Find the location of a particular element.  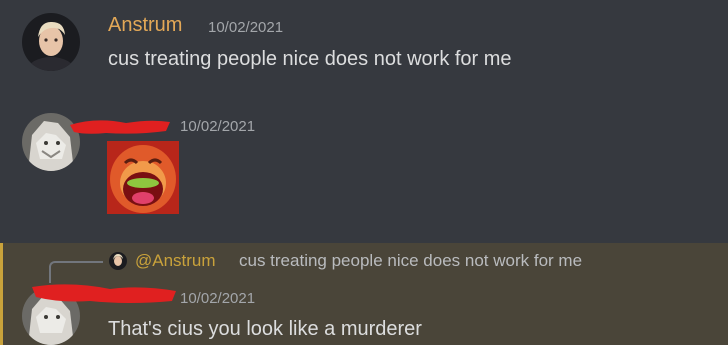

reply-connector is located at coordinates (76, 272).